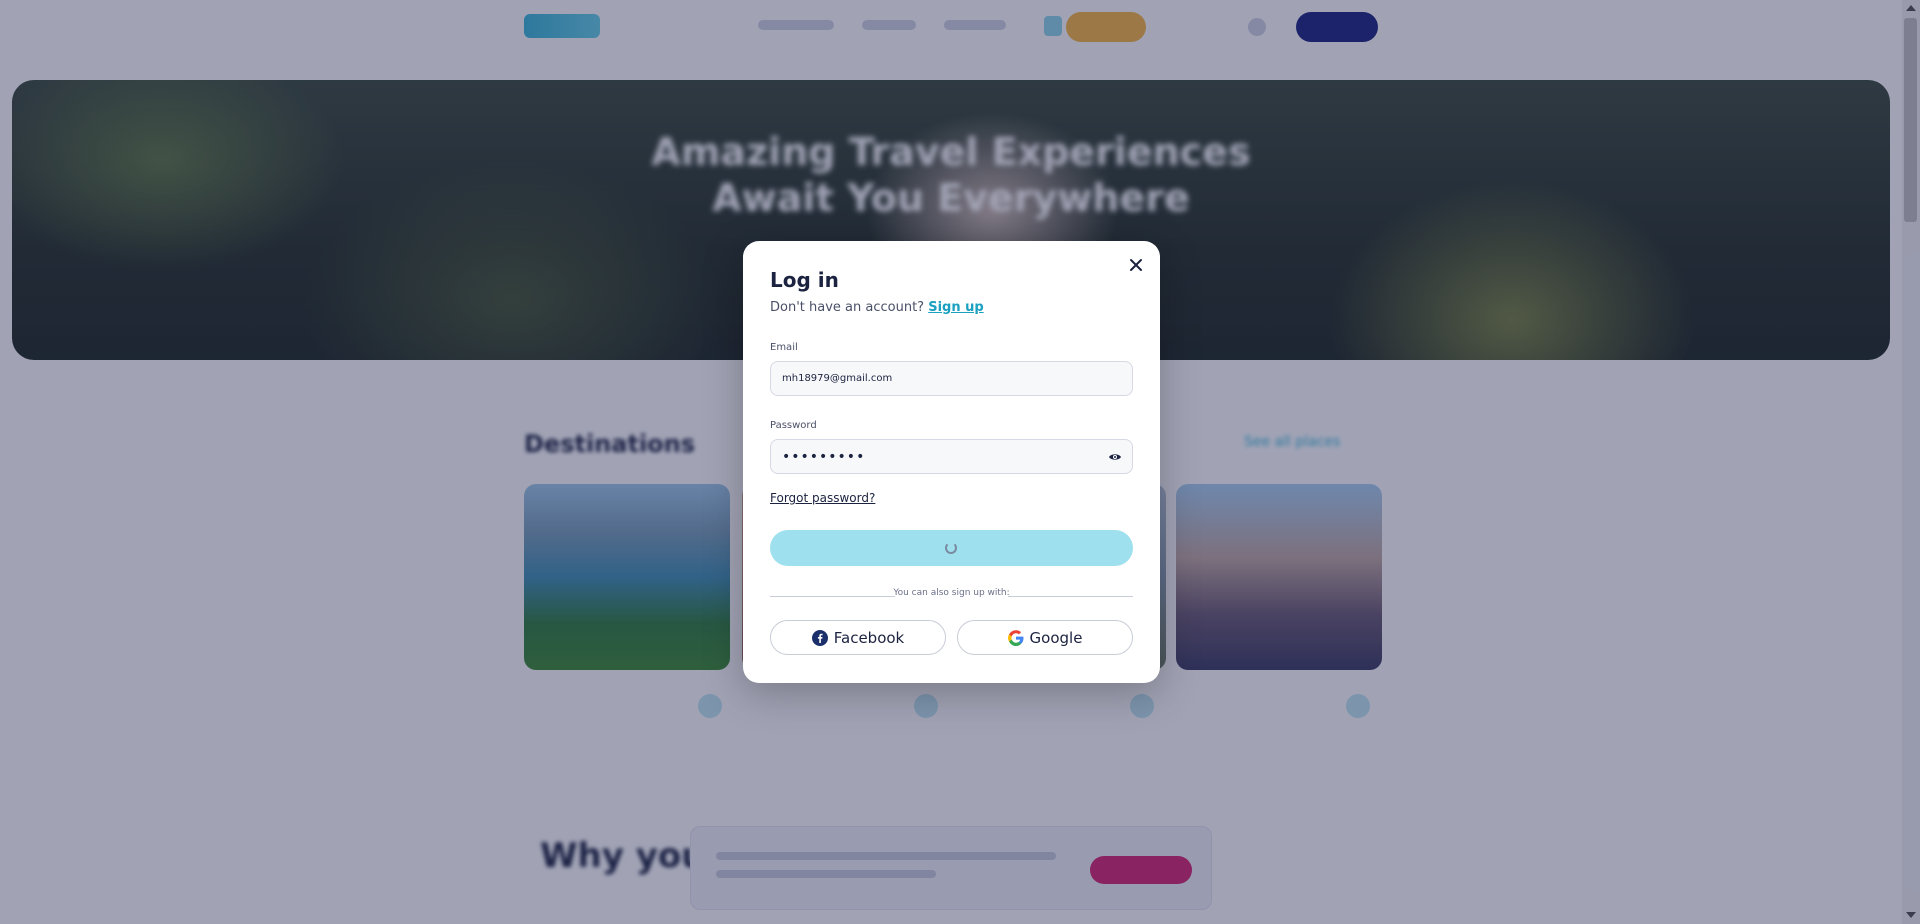 This screenshot has width=1920, height=924. I want to click on close-button, so click(1136, 265).